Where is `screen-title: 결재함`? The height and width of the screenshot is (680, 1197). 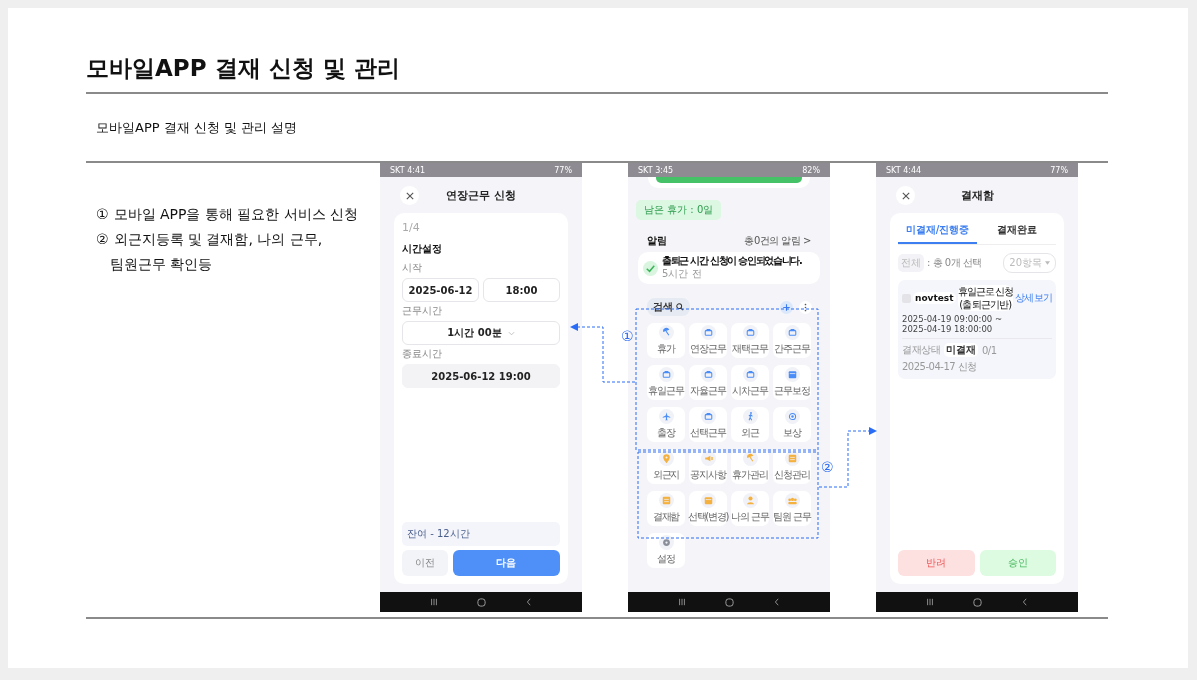 screen-title: 결재함 is located at coordinates (977, 195).